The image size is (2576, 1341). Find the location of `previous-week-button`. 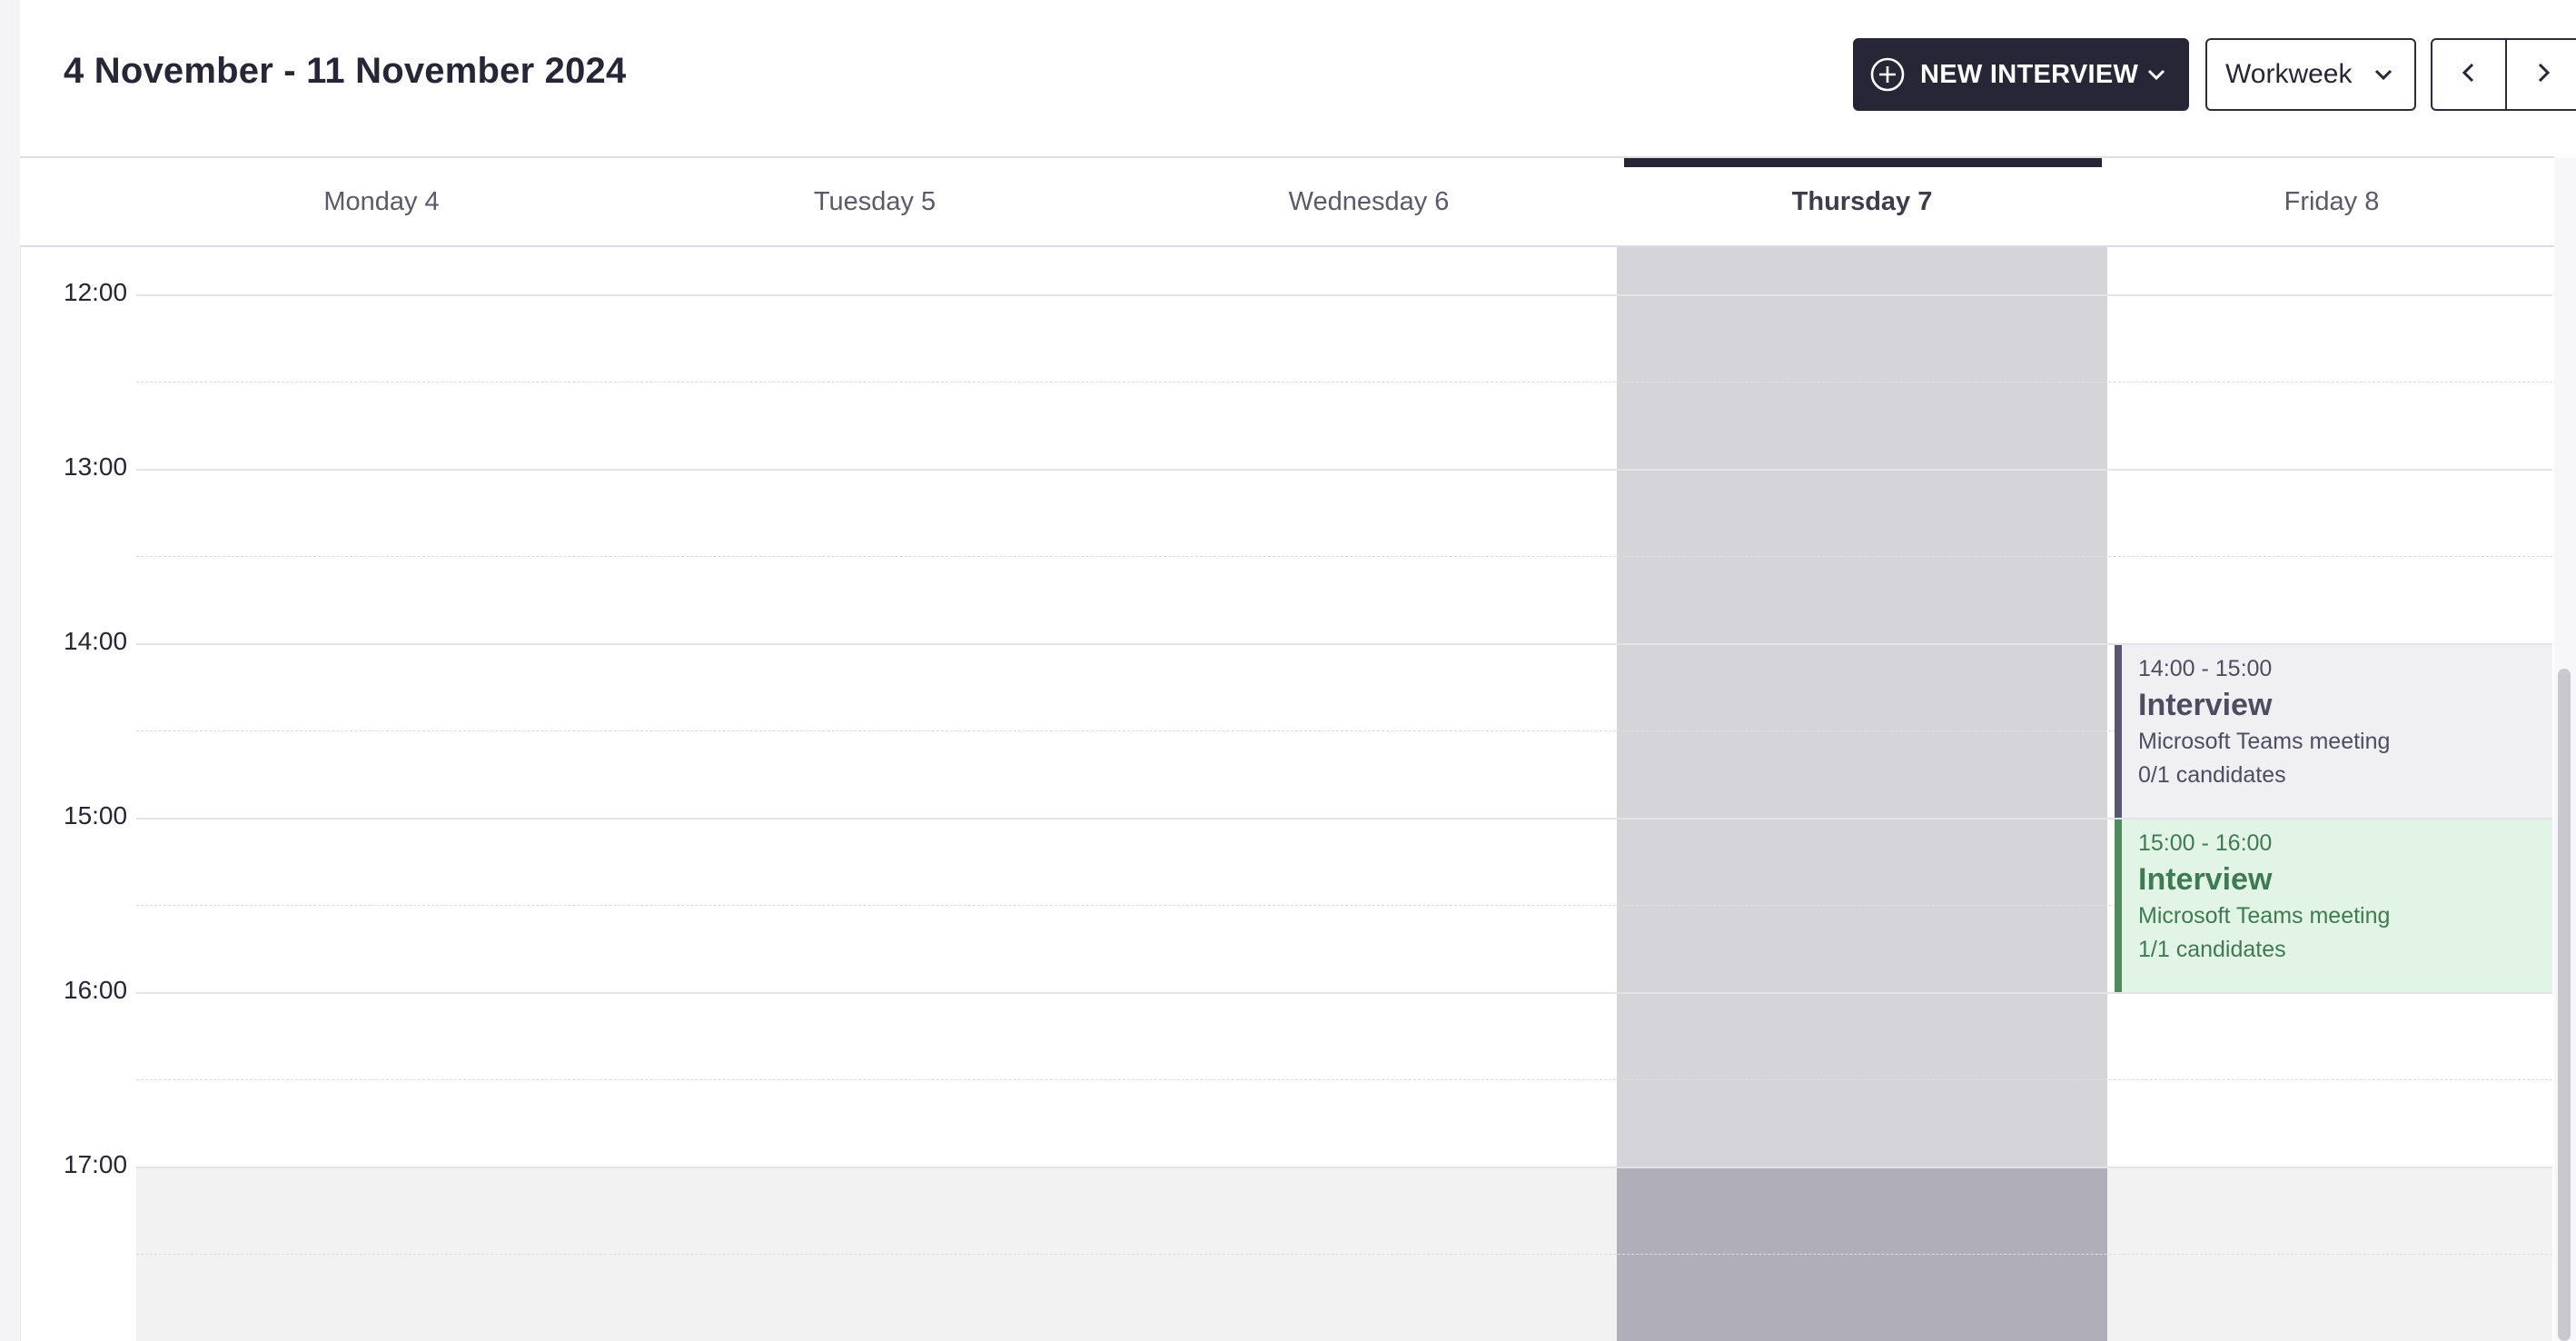

previous-week-button is located at coordinates (2468, 74).